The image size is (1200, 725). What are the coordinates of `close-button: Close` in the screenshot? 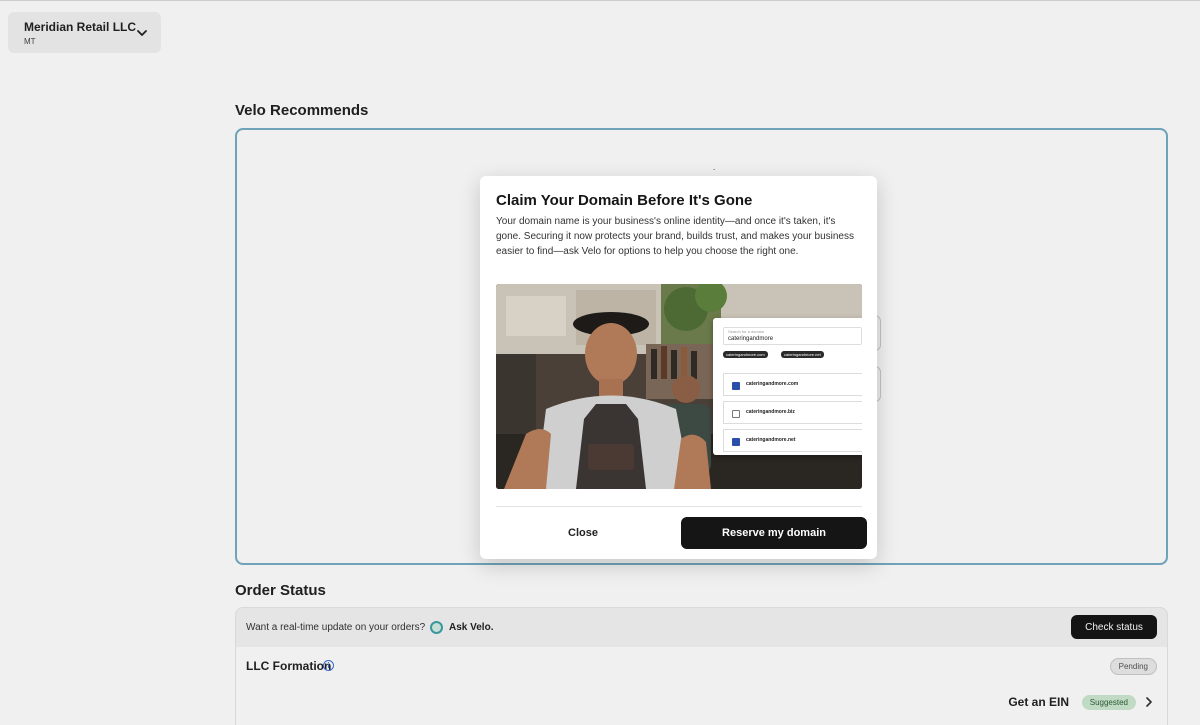 It's located at (583, 533).